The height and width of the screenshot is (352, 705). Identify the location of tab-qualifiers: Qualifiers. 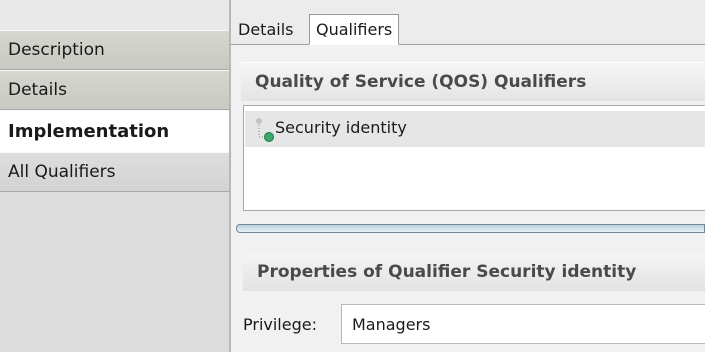
(354, 29).